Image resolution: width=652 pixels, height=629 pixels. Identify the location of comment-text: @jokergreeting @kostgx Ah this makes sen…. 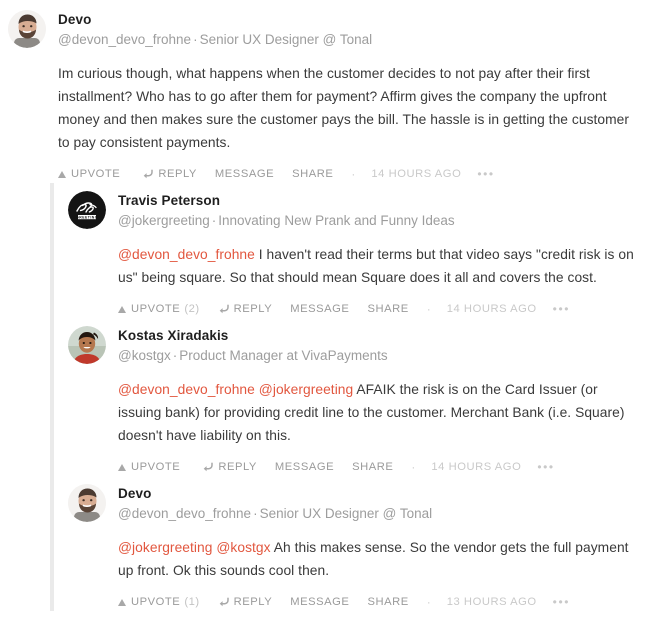
(379, 559).